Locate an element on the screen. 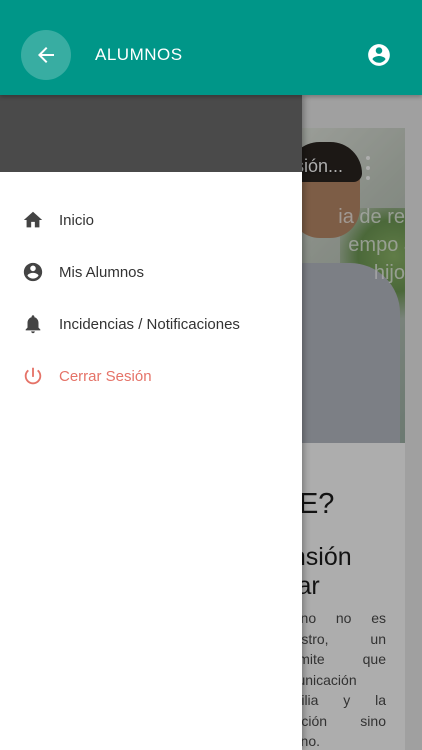 The width and height of the screenshot is (422, 750). menu-item-label: Incidencias / Notificaciones is located at coordinates (149, 324).